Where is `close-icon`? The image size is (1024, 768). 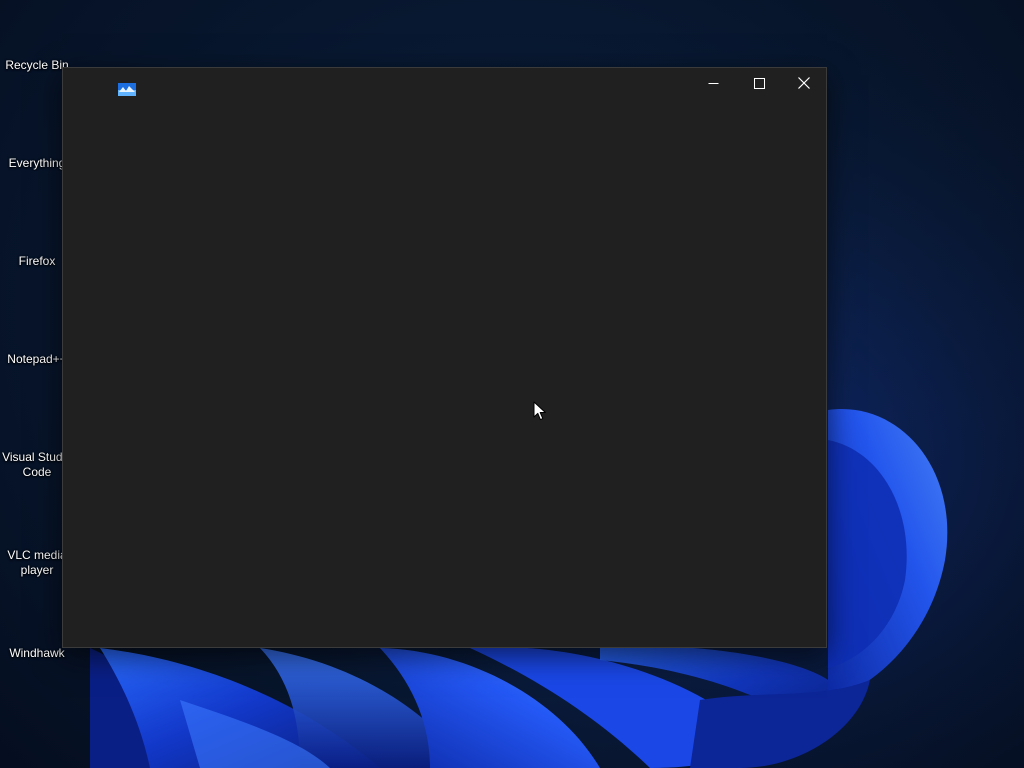
close-icon is located at coordinates (804, 83).